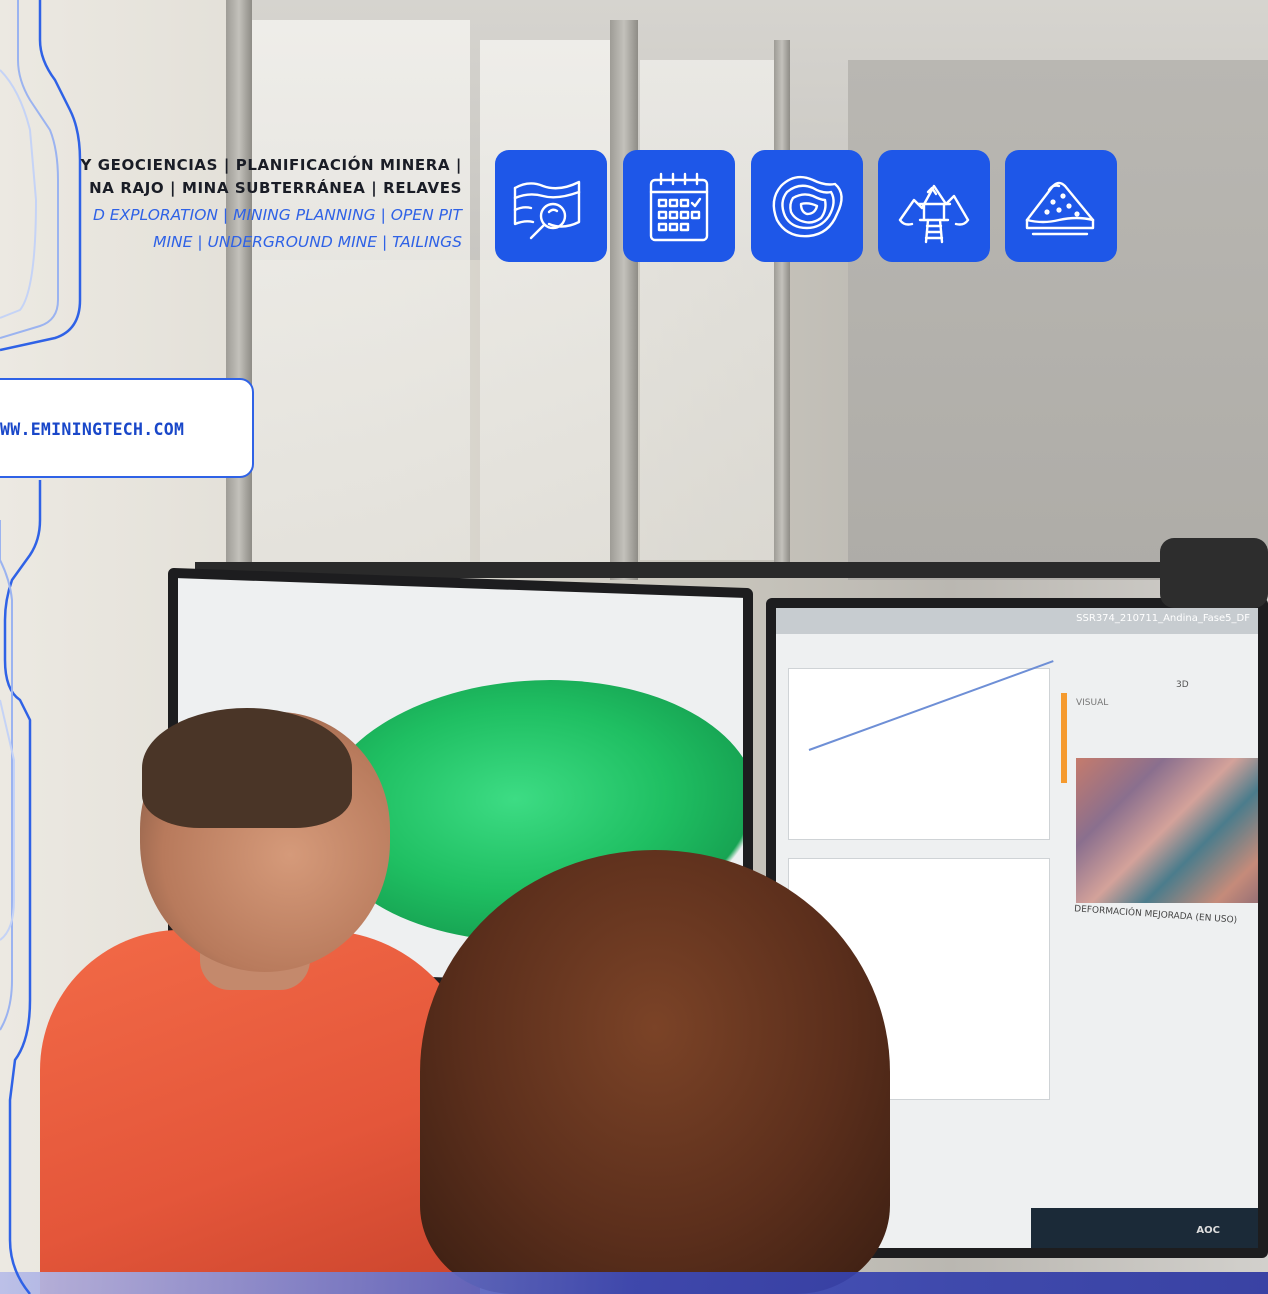 Image resolution: width=1268 pixels, height=1294 pixels. I want to click on deformation-label: DEFORMACIÓN MEJORADA (EN USO), so click(1155, 915).